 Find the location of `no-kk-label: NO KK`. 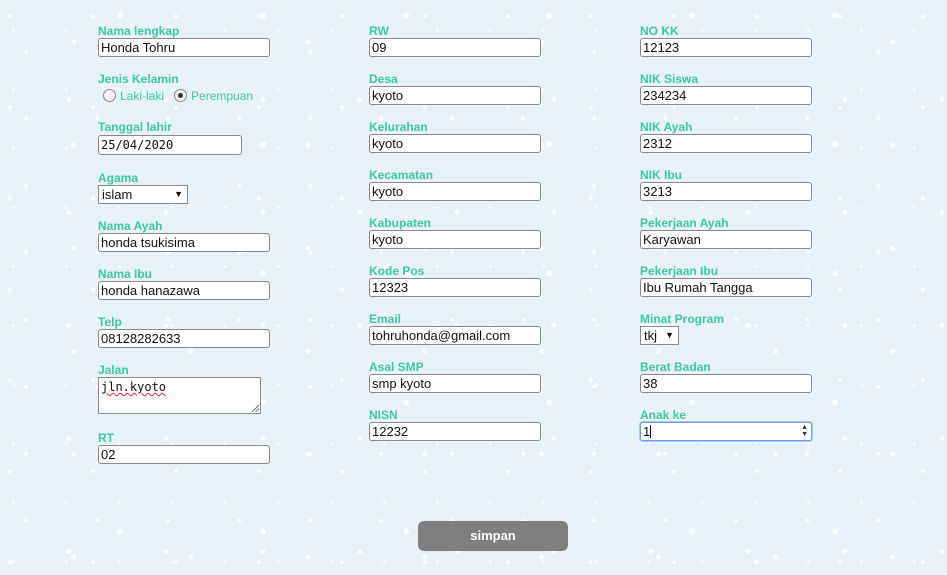

no-kk-label: NO KK is located at coordinates (659, 31).